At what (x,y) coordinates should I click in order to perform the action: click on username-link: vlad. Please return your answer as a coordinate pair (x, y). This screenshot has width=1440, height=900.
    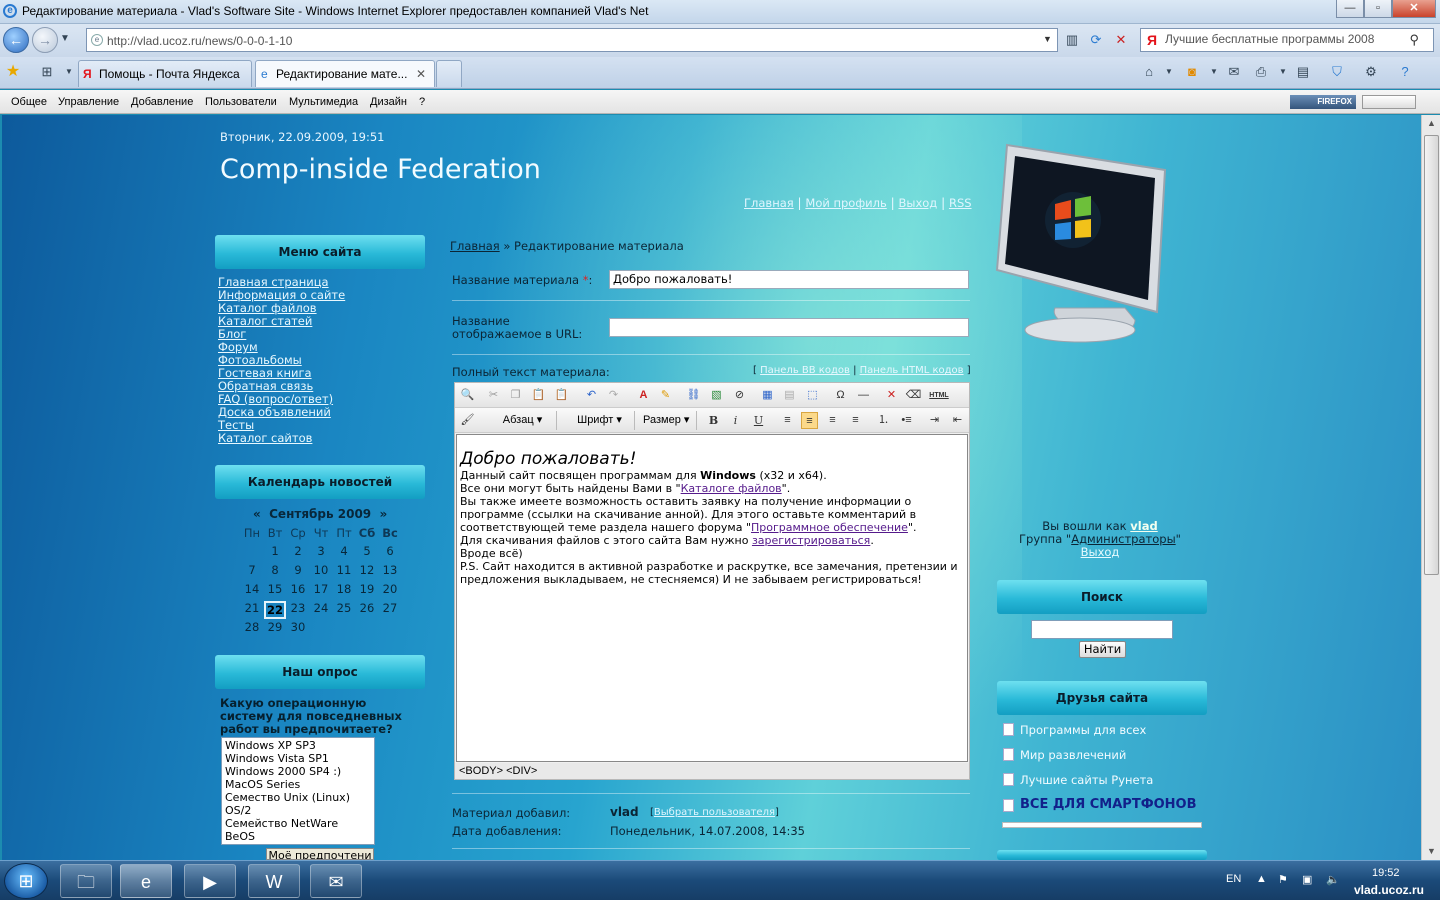
    Looking at the image, I should click on (1143, 526).